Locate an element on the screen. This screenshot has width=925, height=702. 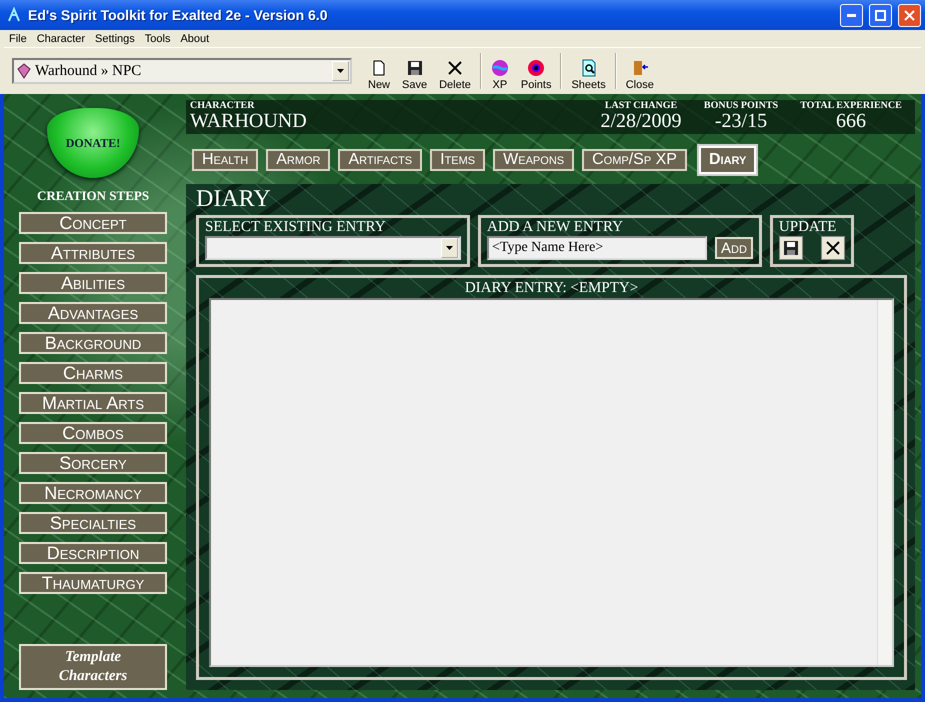
creation-step-button: Attributes is located at coordinates (93, 253).